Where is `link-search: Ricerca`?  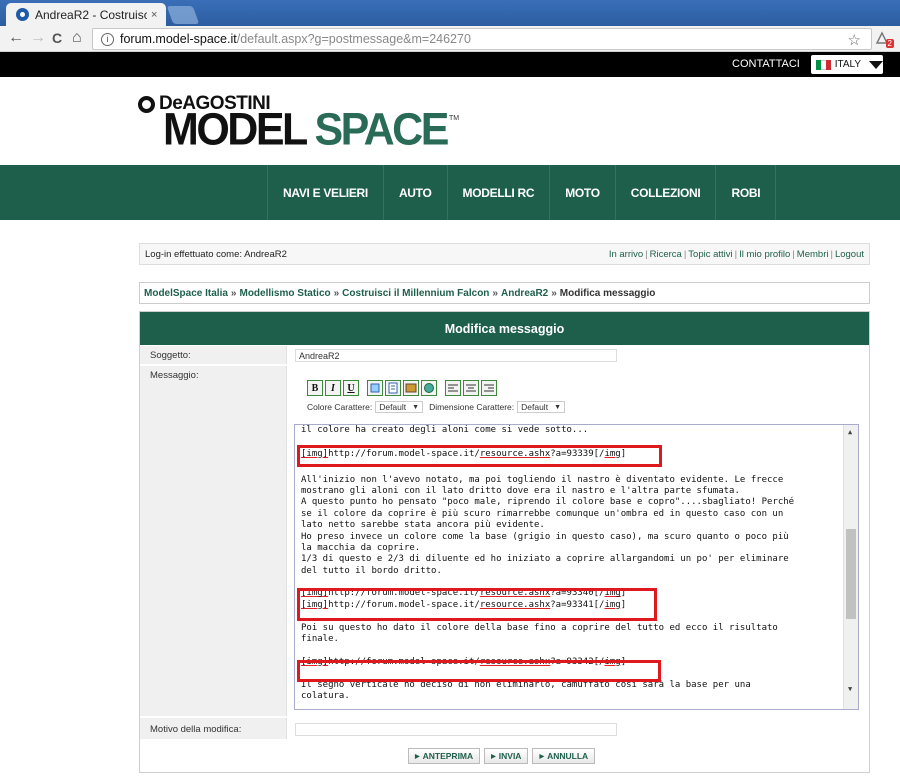
link-search: Ricerca is located at coordinates (666, 254).